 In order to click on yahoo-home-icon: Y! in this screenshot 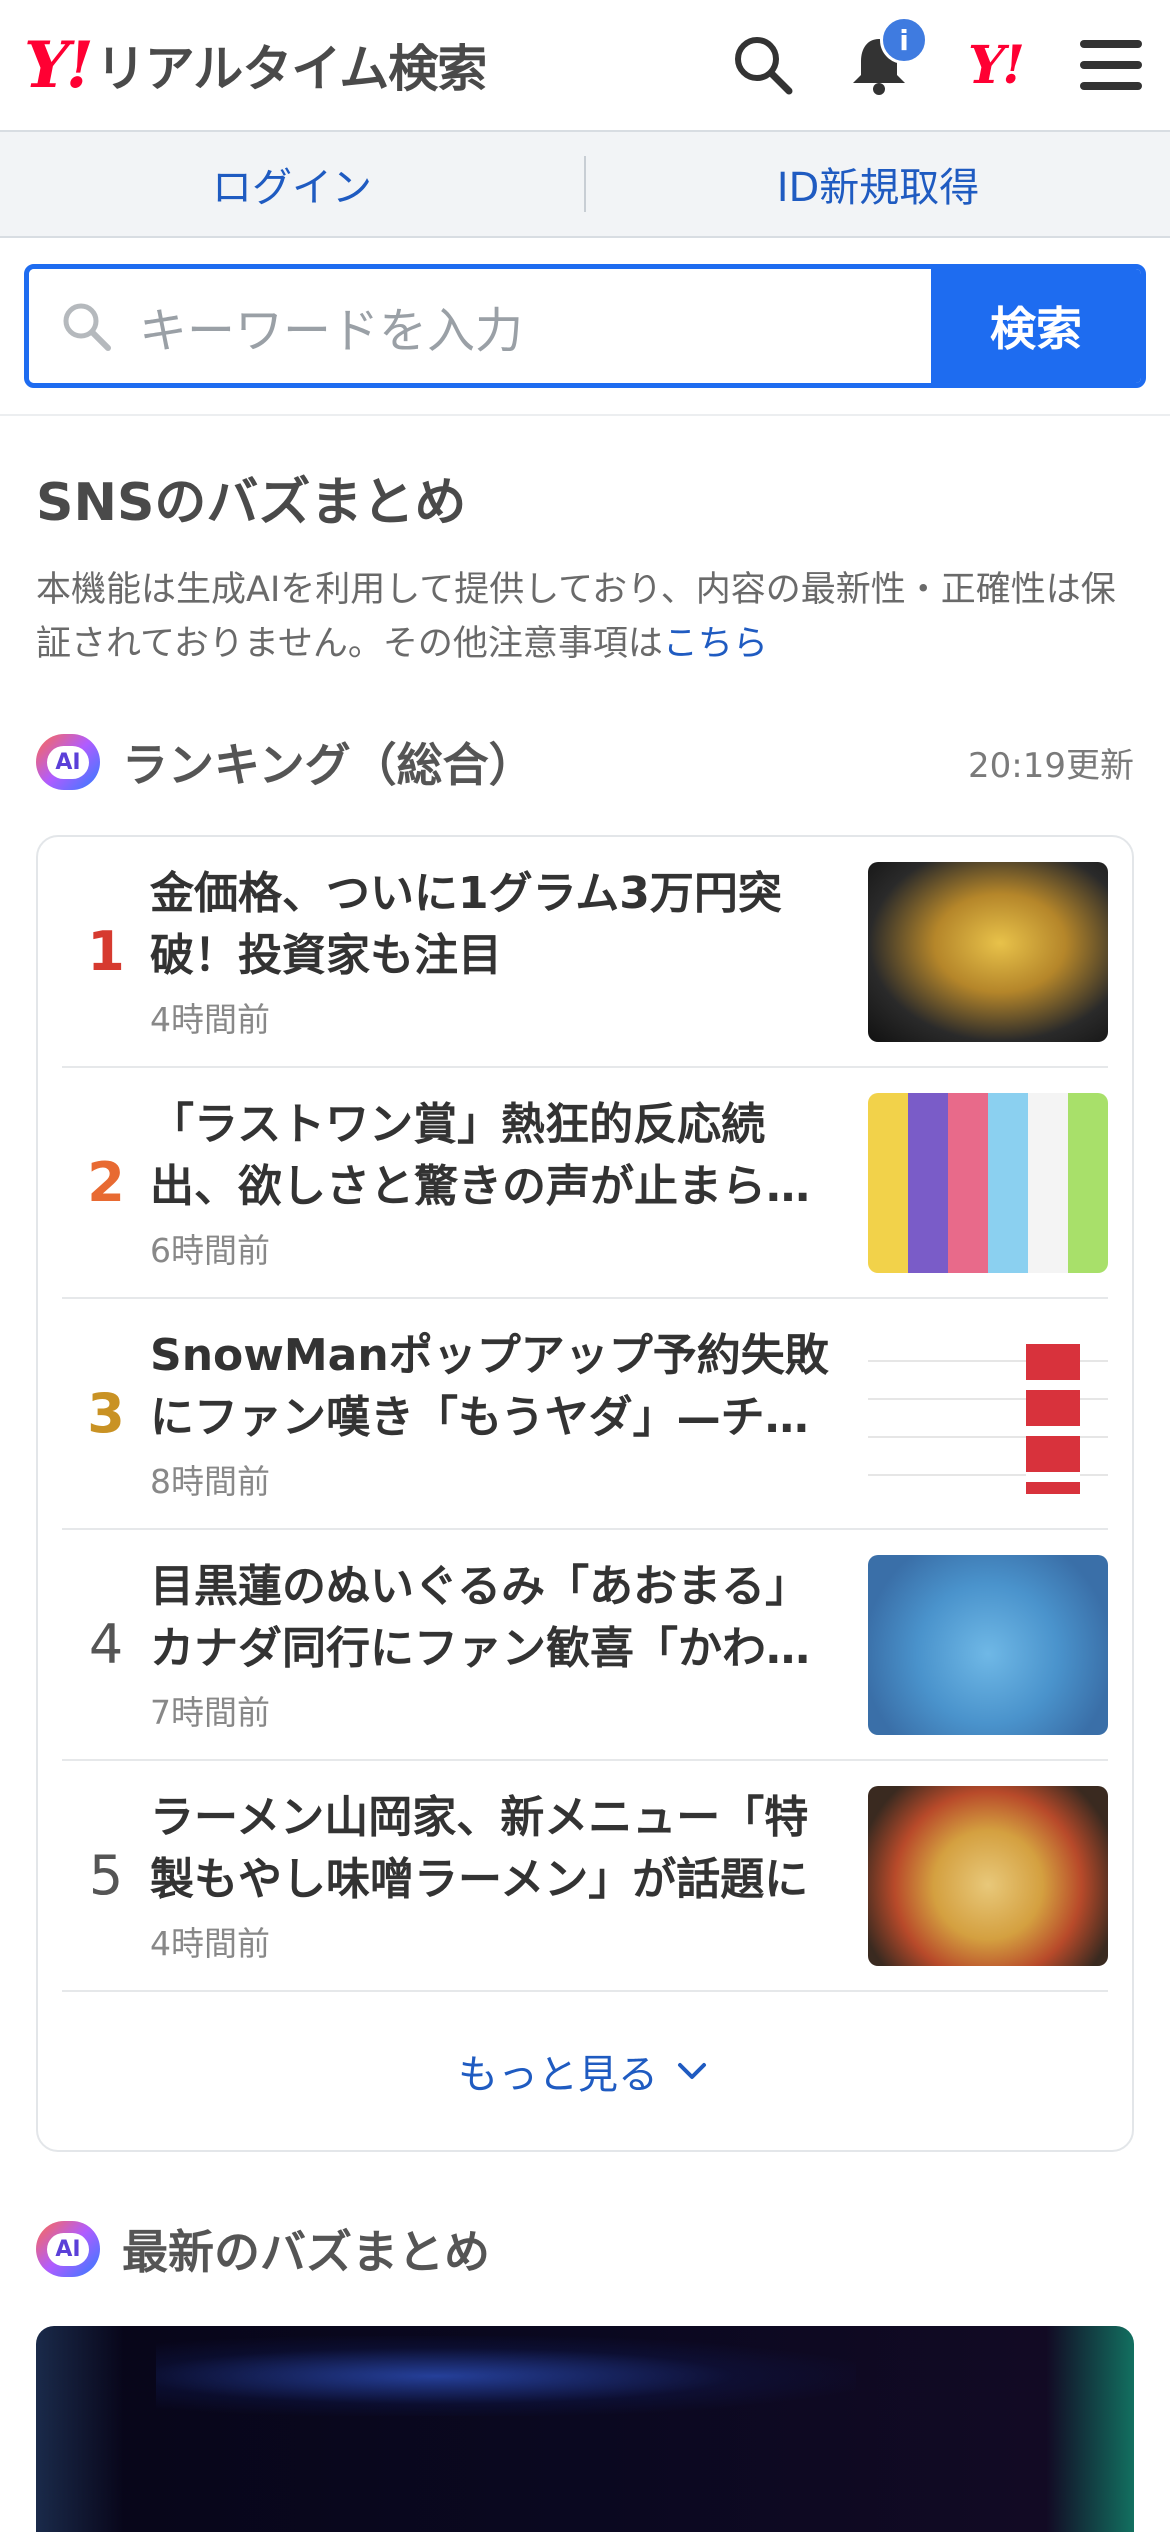, I will do `click(995, 65)`.